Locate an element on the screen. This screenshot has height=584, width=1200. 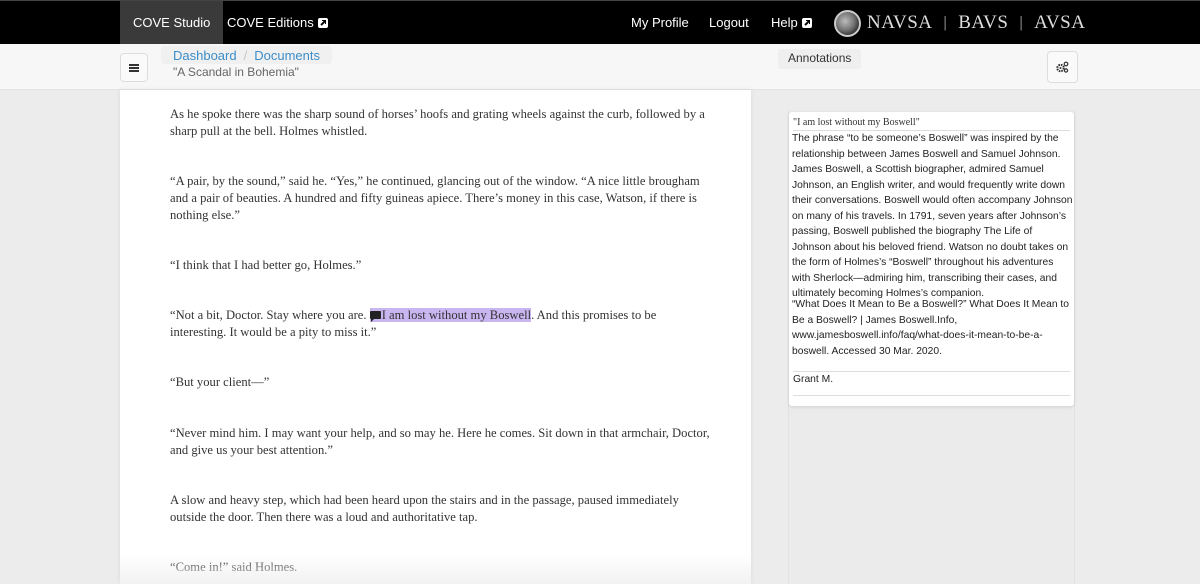
annotation-quote: "I am lost without my Boswell" is located at coordinates (931, 124).